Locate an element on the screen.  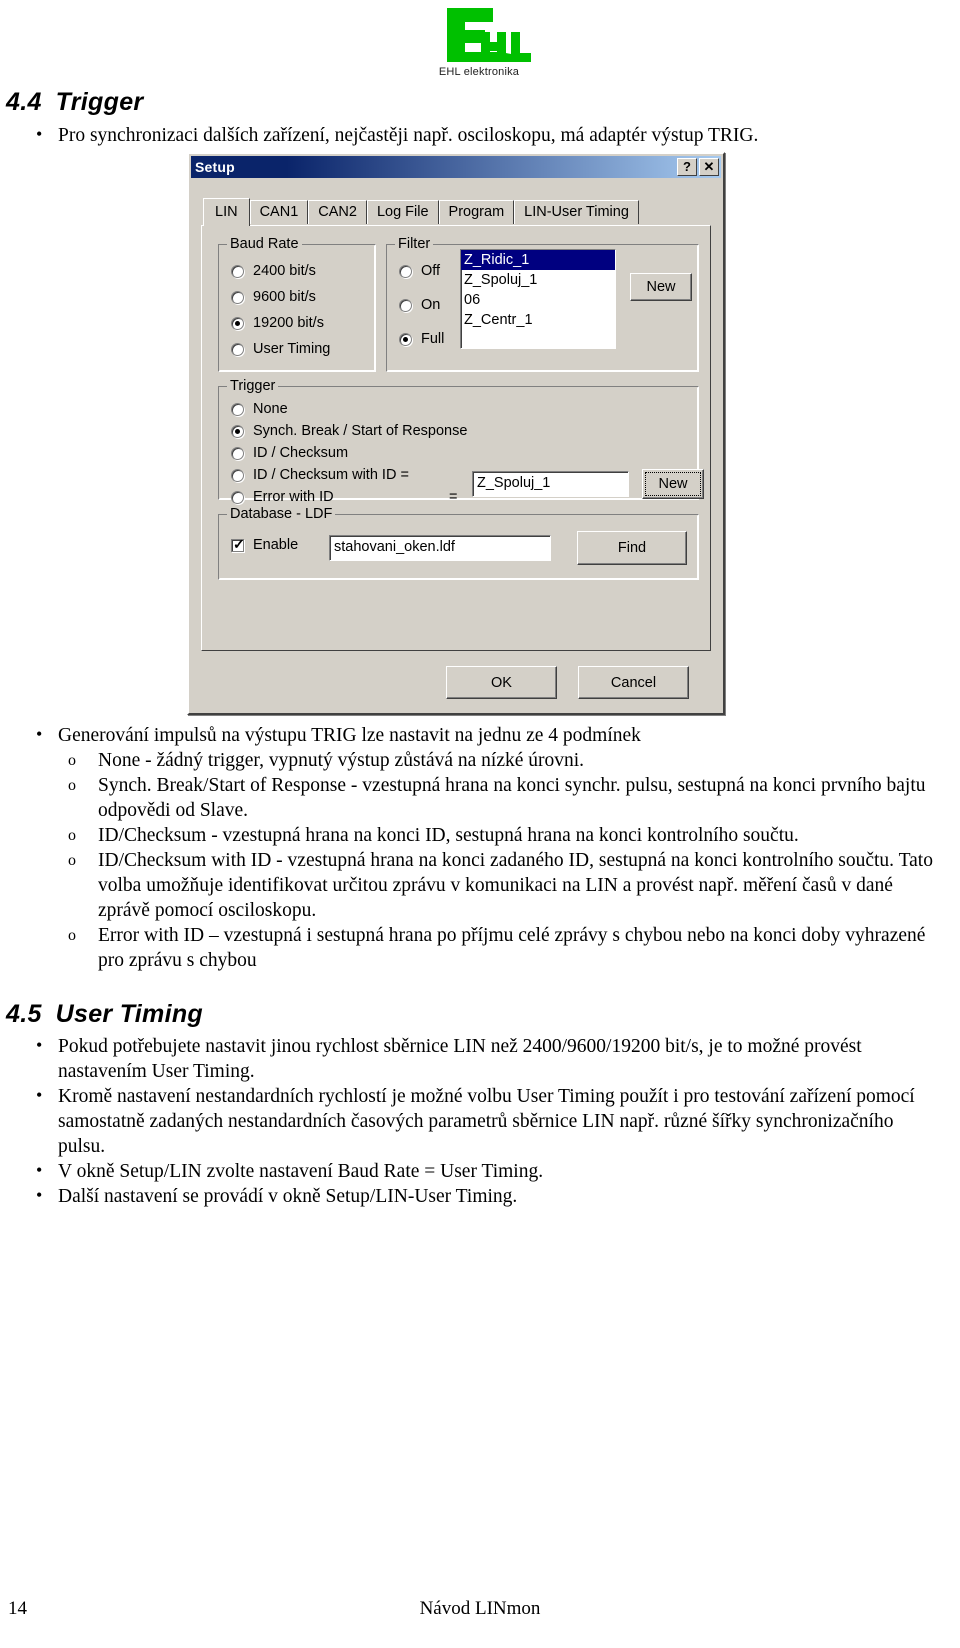
dialog-titlebar: Setup ? ✕ is located at coordinates (456, 167).